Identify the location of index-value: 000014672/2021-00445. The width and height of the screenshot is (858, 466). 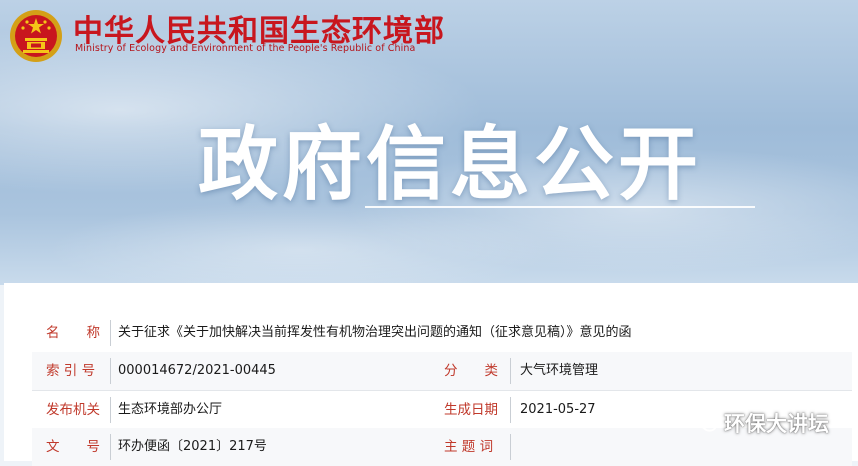
(197, 370).